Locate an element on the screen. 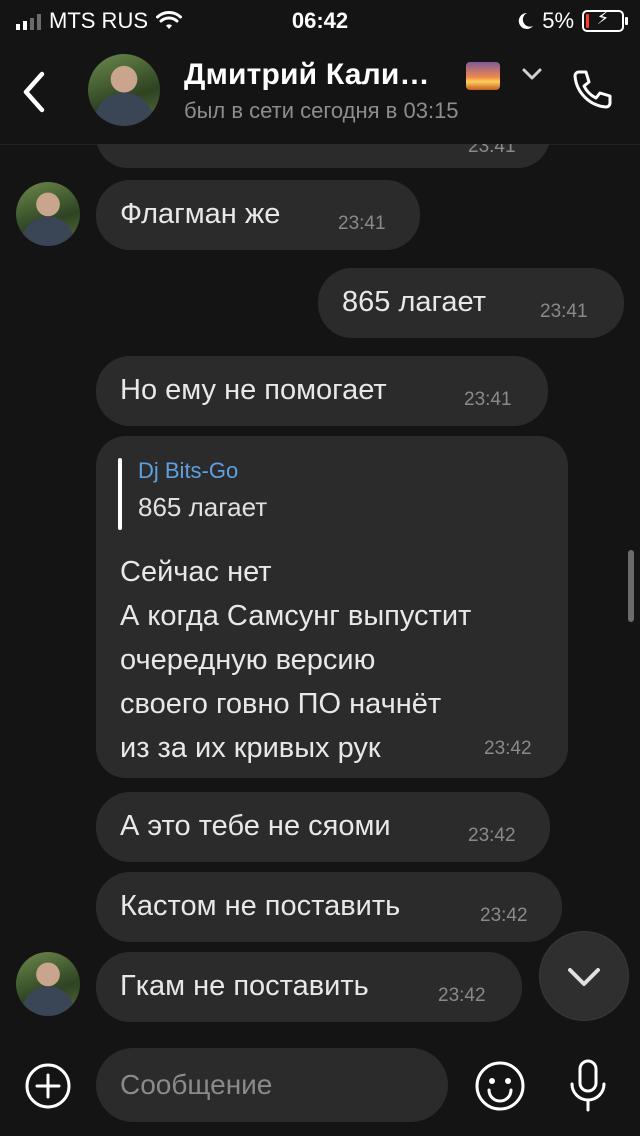 The width and height of the screenshot is (640, 1136). message-bubble: Но ему не помогает 23:41 is located at coordinates (322, 391).